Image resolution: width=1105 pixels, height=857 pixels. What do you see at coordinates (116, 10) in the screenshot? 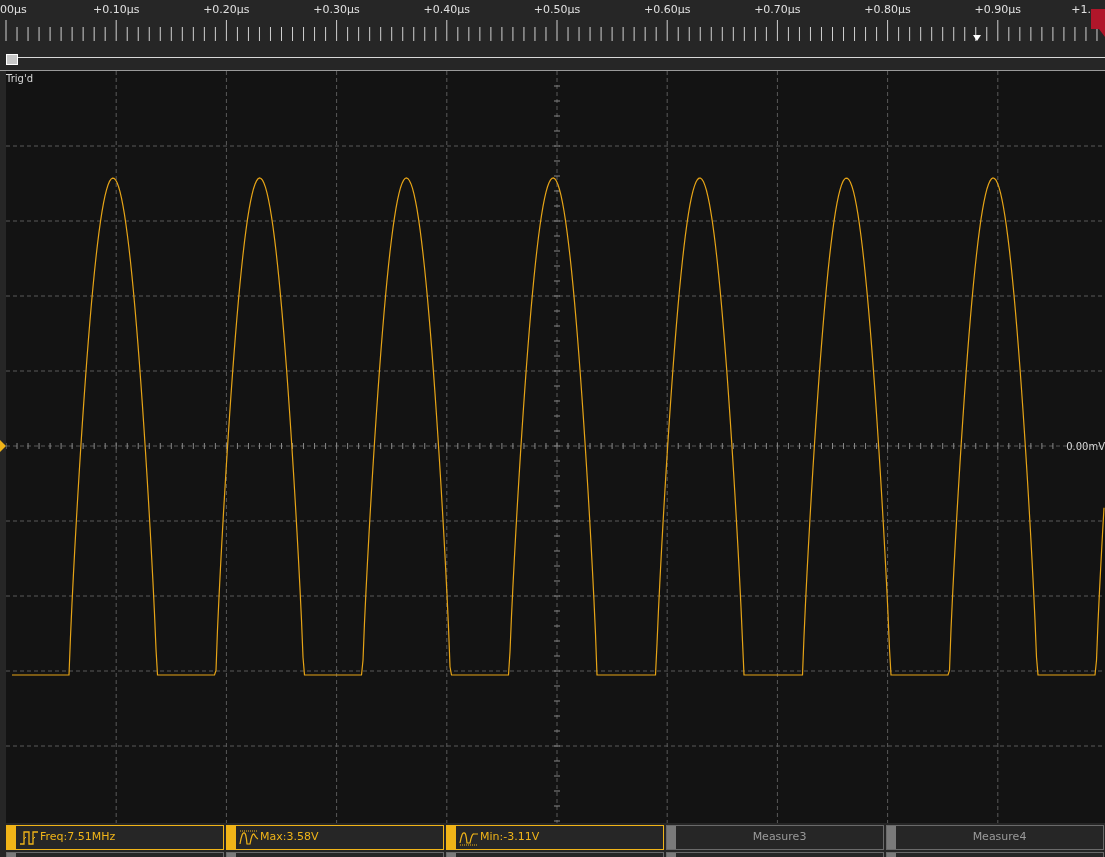
I see `time-label: +0.10μs` at bounding box center [116, 10].